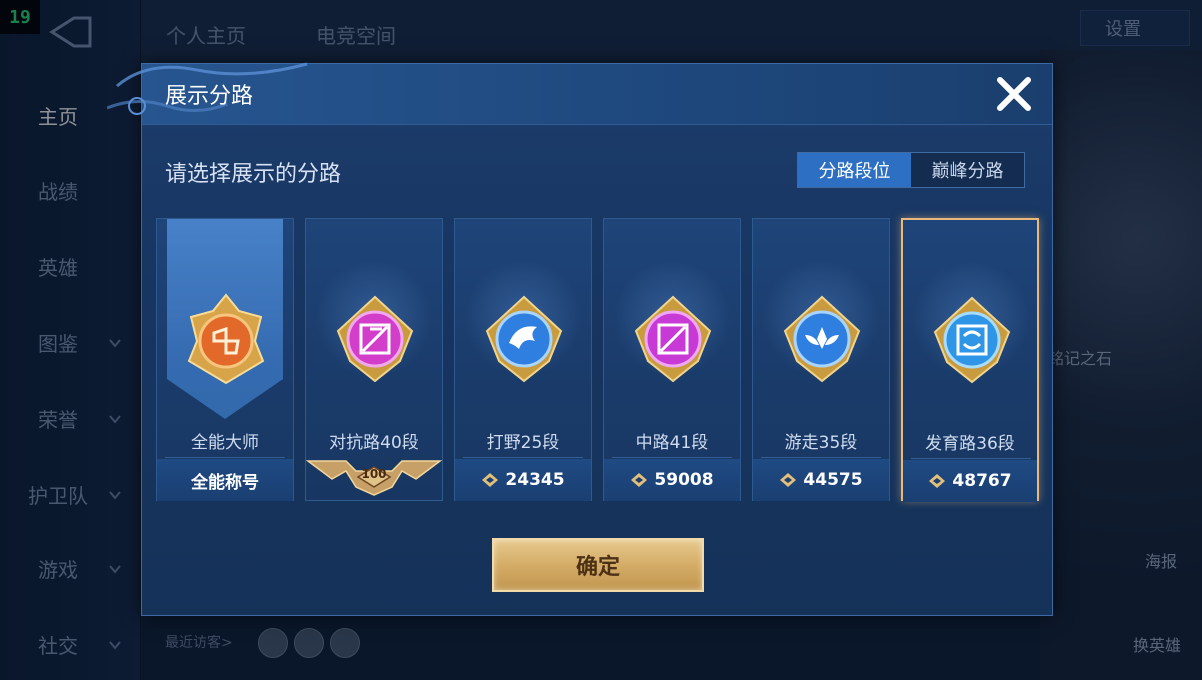  Describe the element at coordinates (822, 339) in the screenshot. I see `roam-lane-emblem-icon` at that location.